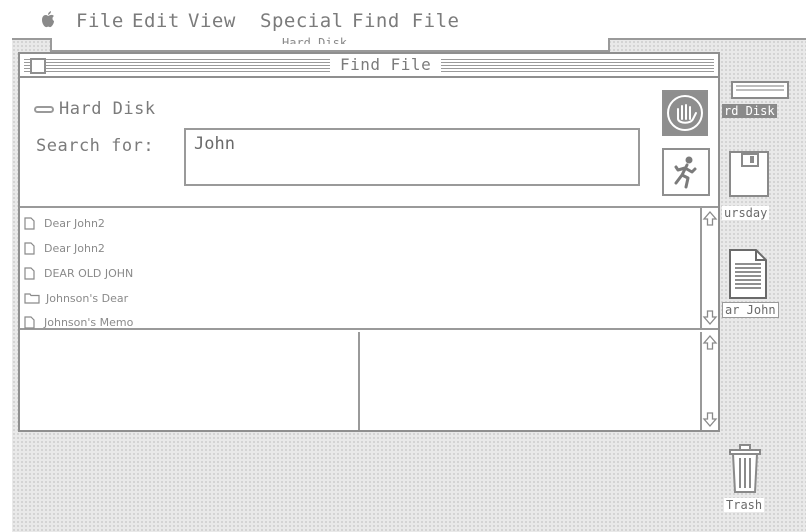  Describe the element at coordinates (190, 381) in the screenshot. I see `file-info-pane` at that location.